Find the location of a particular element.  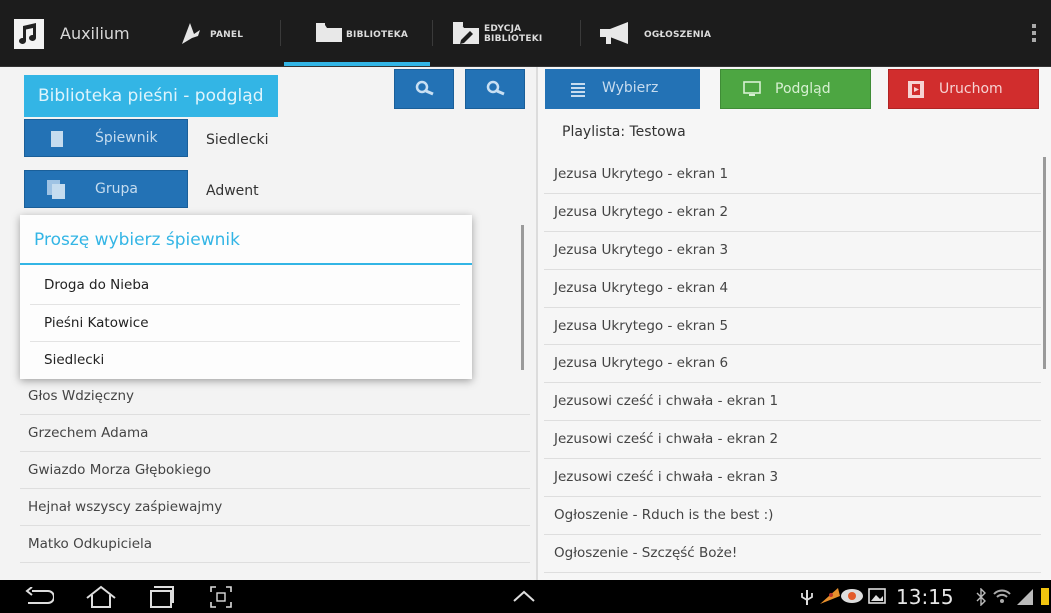

dialog-option: Pieśni Katowice is located at coordinates (245, 324).